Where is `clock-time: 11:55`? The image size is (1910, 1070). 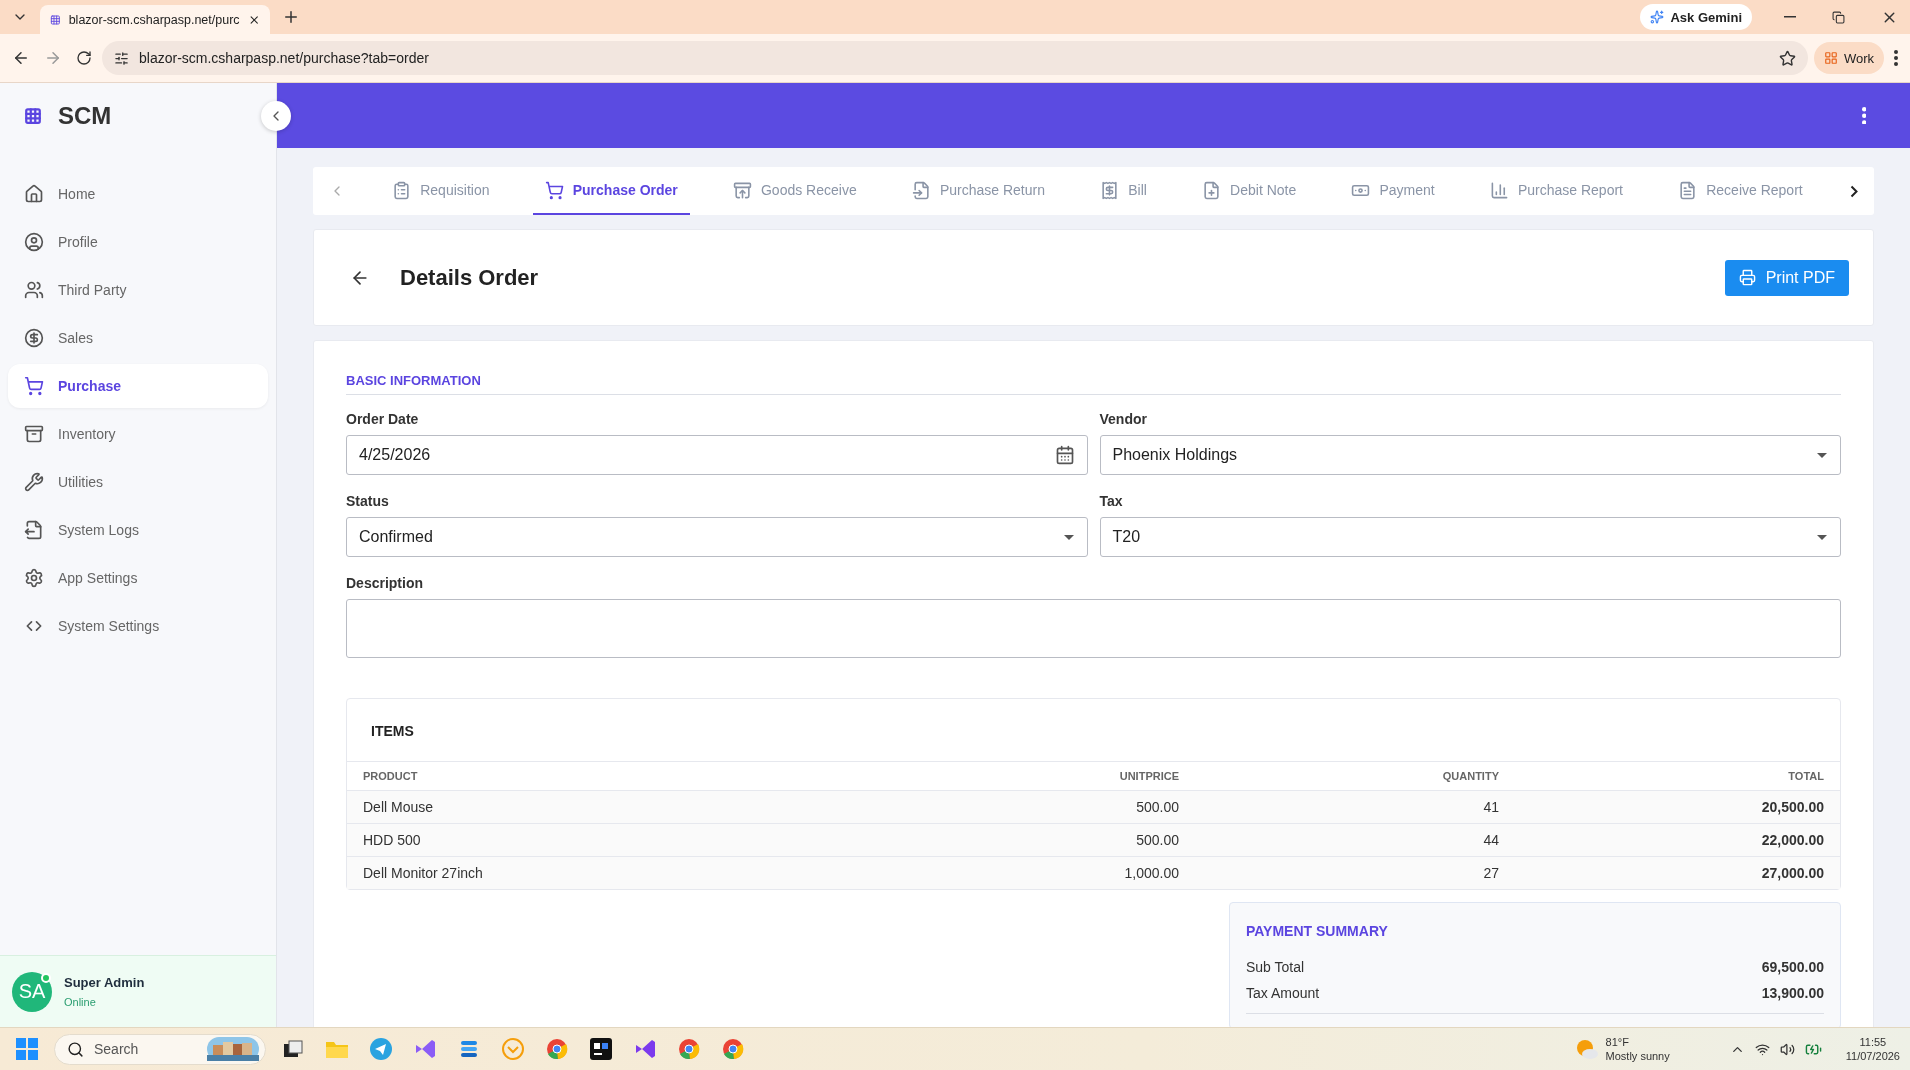
clock-time: 11:55 is located at coordinates (1873, 1041).